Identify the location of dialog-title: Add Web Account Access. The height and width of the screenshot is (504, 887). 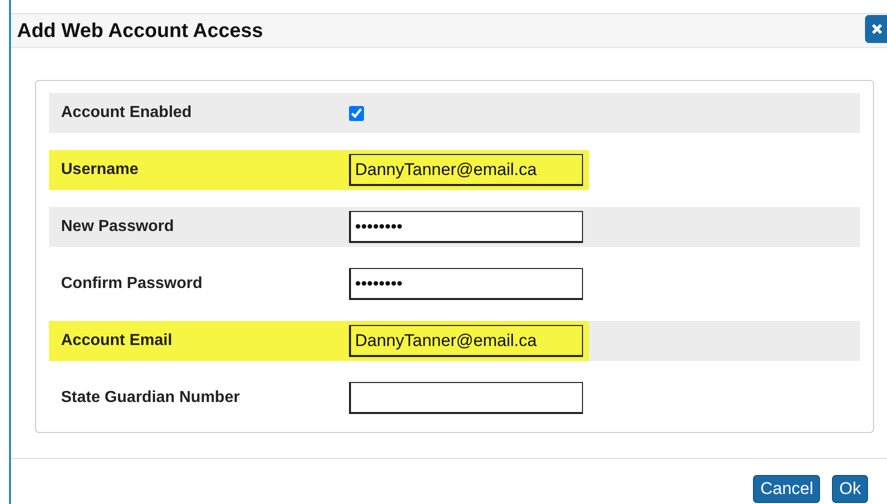
(140, 30).